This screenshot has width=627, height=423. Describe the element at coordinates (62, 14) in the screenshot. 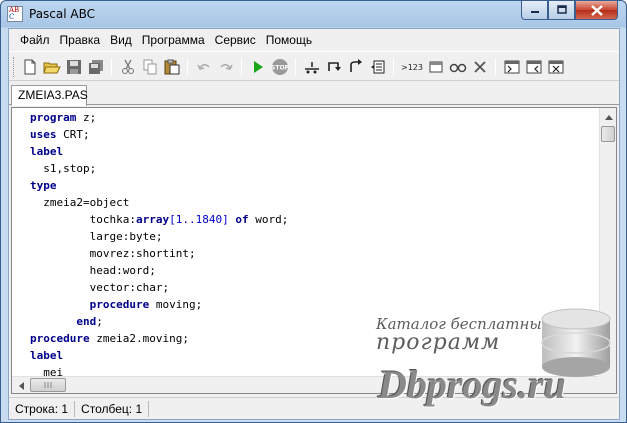

I see `window-title: Pascal ABC` at that location.